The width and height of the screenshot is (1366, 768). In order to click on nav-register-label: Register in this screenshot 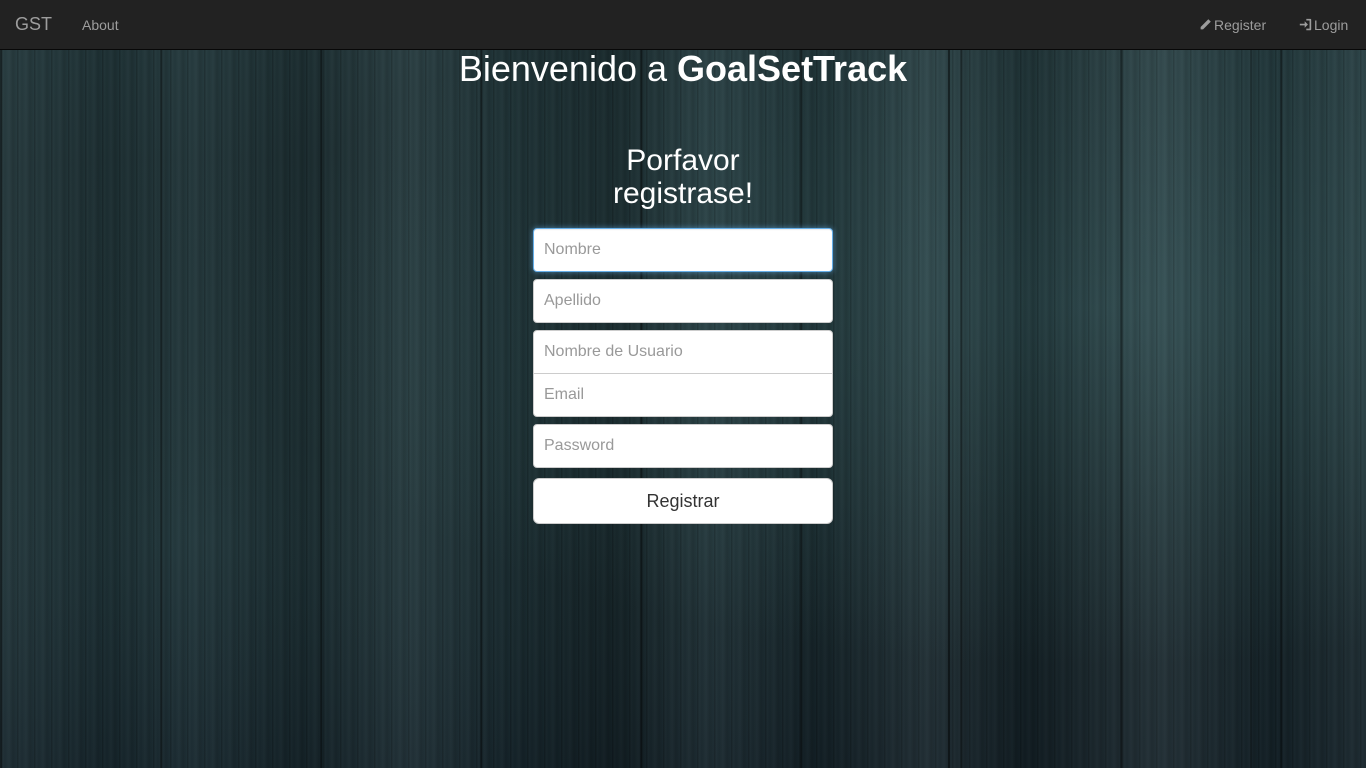, I will do `click(1240, 25)`.